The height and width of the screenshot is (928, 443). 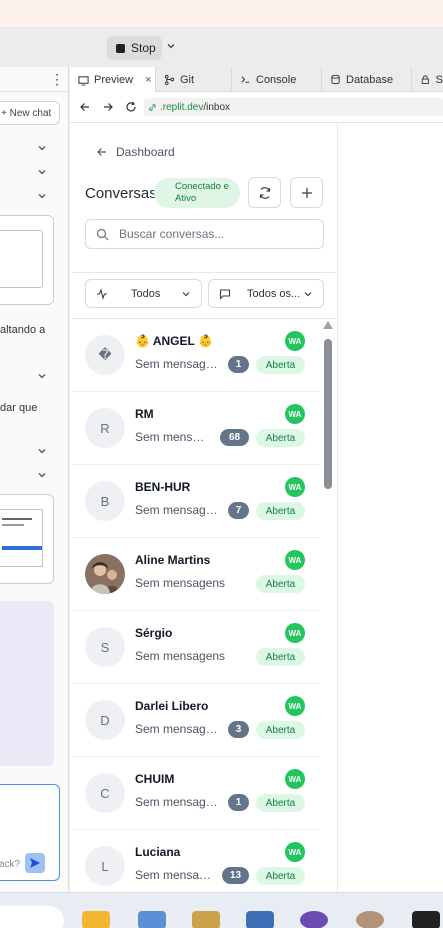 What do you see at coordinates (221, 910) in the screenshot?
I see `os-taskbar` at bounding box center [221, 910].